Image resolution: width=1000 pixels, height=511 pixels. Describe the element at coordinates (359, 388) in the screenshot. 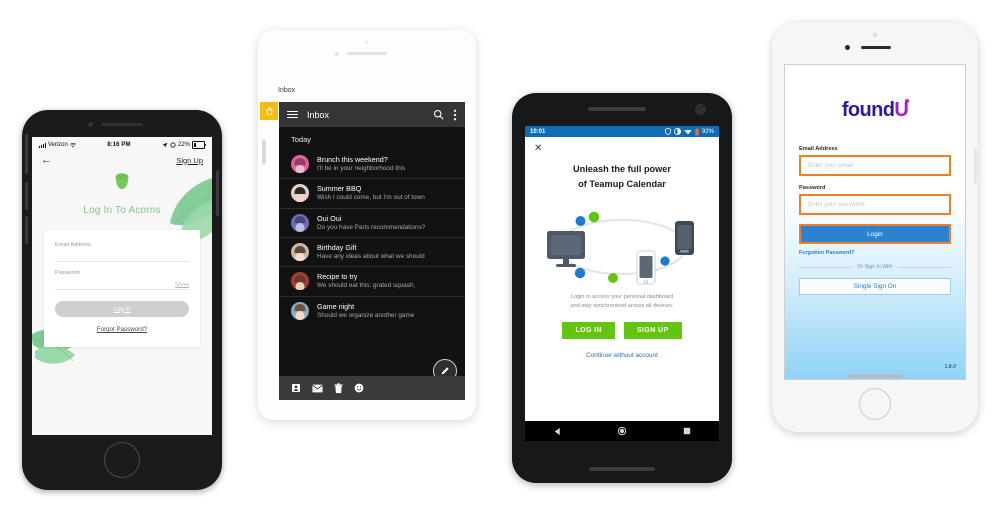

I see `smiley-icon` at that location.